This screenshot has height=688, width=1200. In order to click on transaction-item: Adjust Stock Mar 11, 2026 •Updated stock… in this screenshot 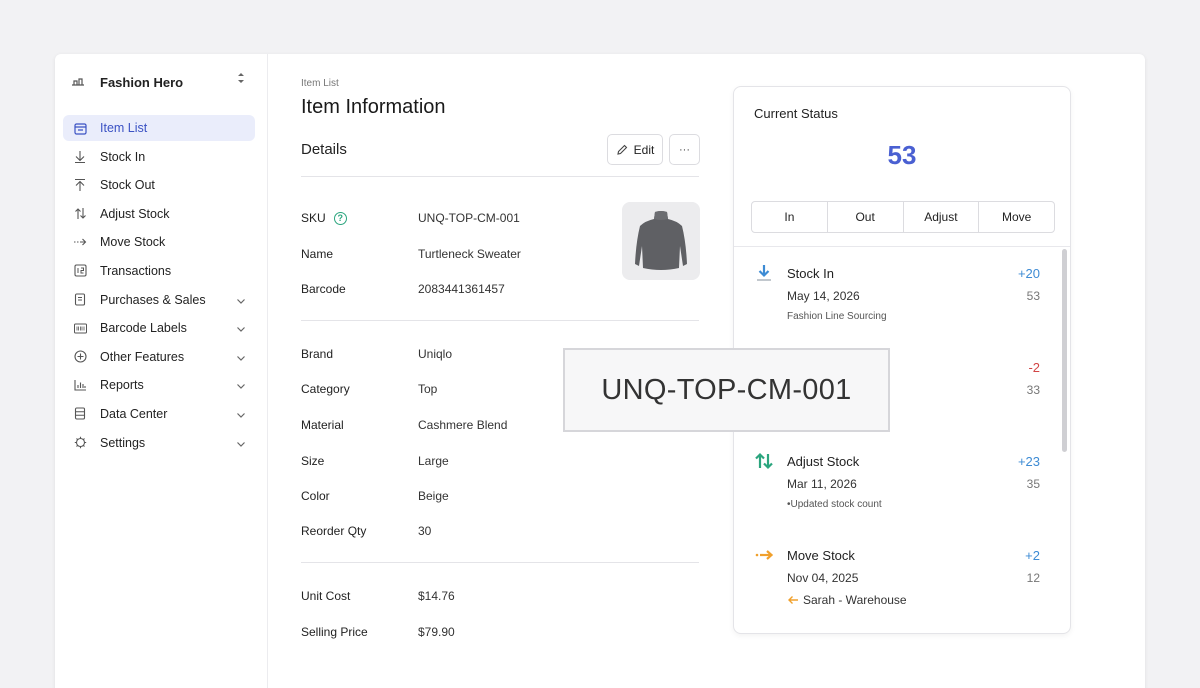, I will do `click(899, 487)`.